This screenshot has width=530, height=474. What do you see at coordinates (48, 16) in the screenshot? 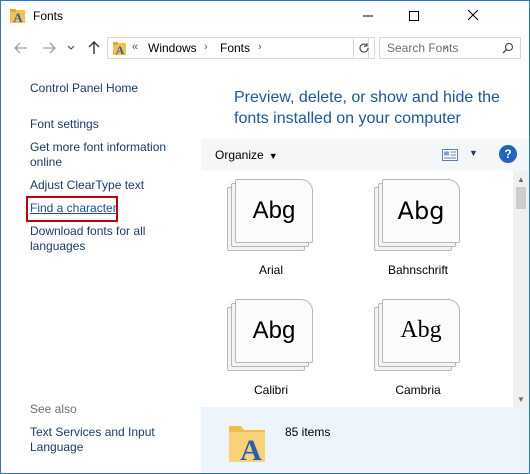
I see `window-title: Fonts` at bounding box center [48, 16].